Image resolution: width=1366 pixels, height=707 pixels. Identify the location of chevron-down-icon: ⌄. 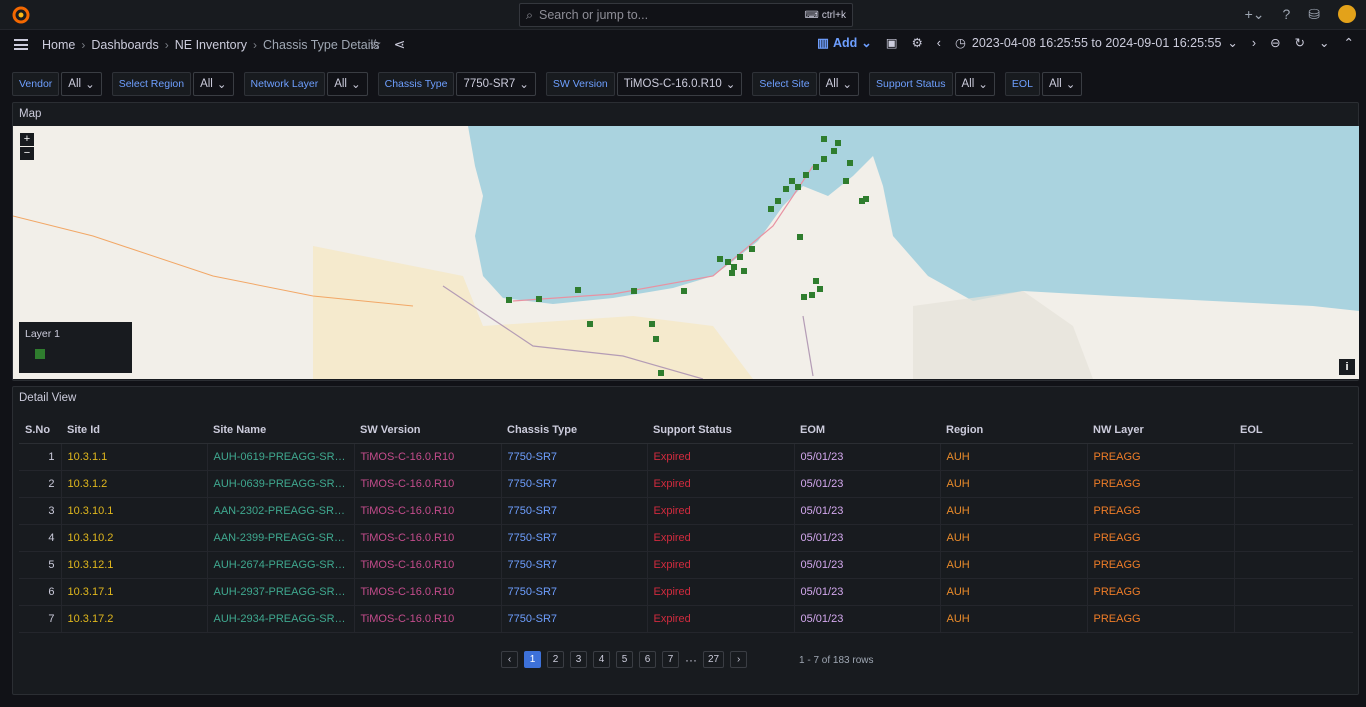
(355, 85).